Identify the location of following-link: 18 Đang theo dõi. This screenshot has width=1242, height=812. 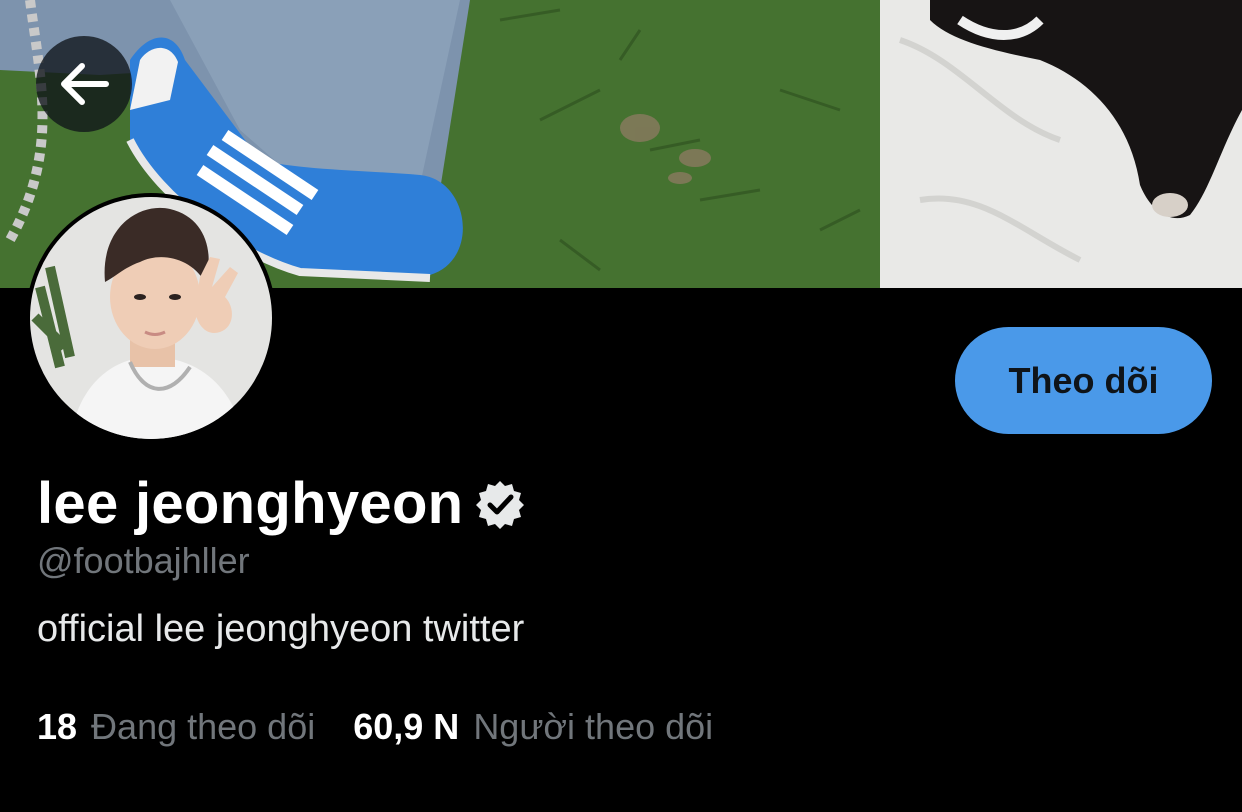
(176, 727).